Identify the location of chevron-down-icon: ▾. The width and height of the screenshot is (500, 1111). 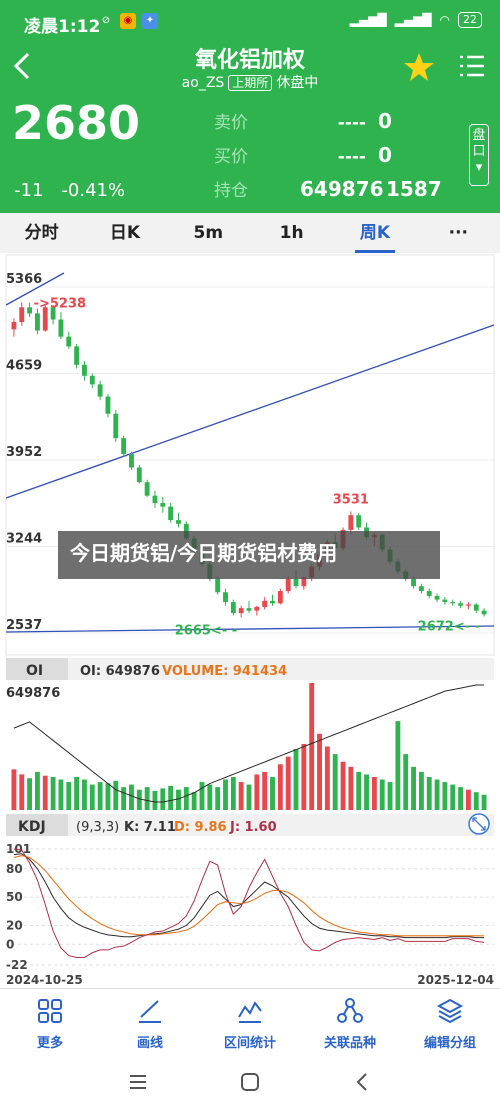
(479, 167).